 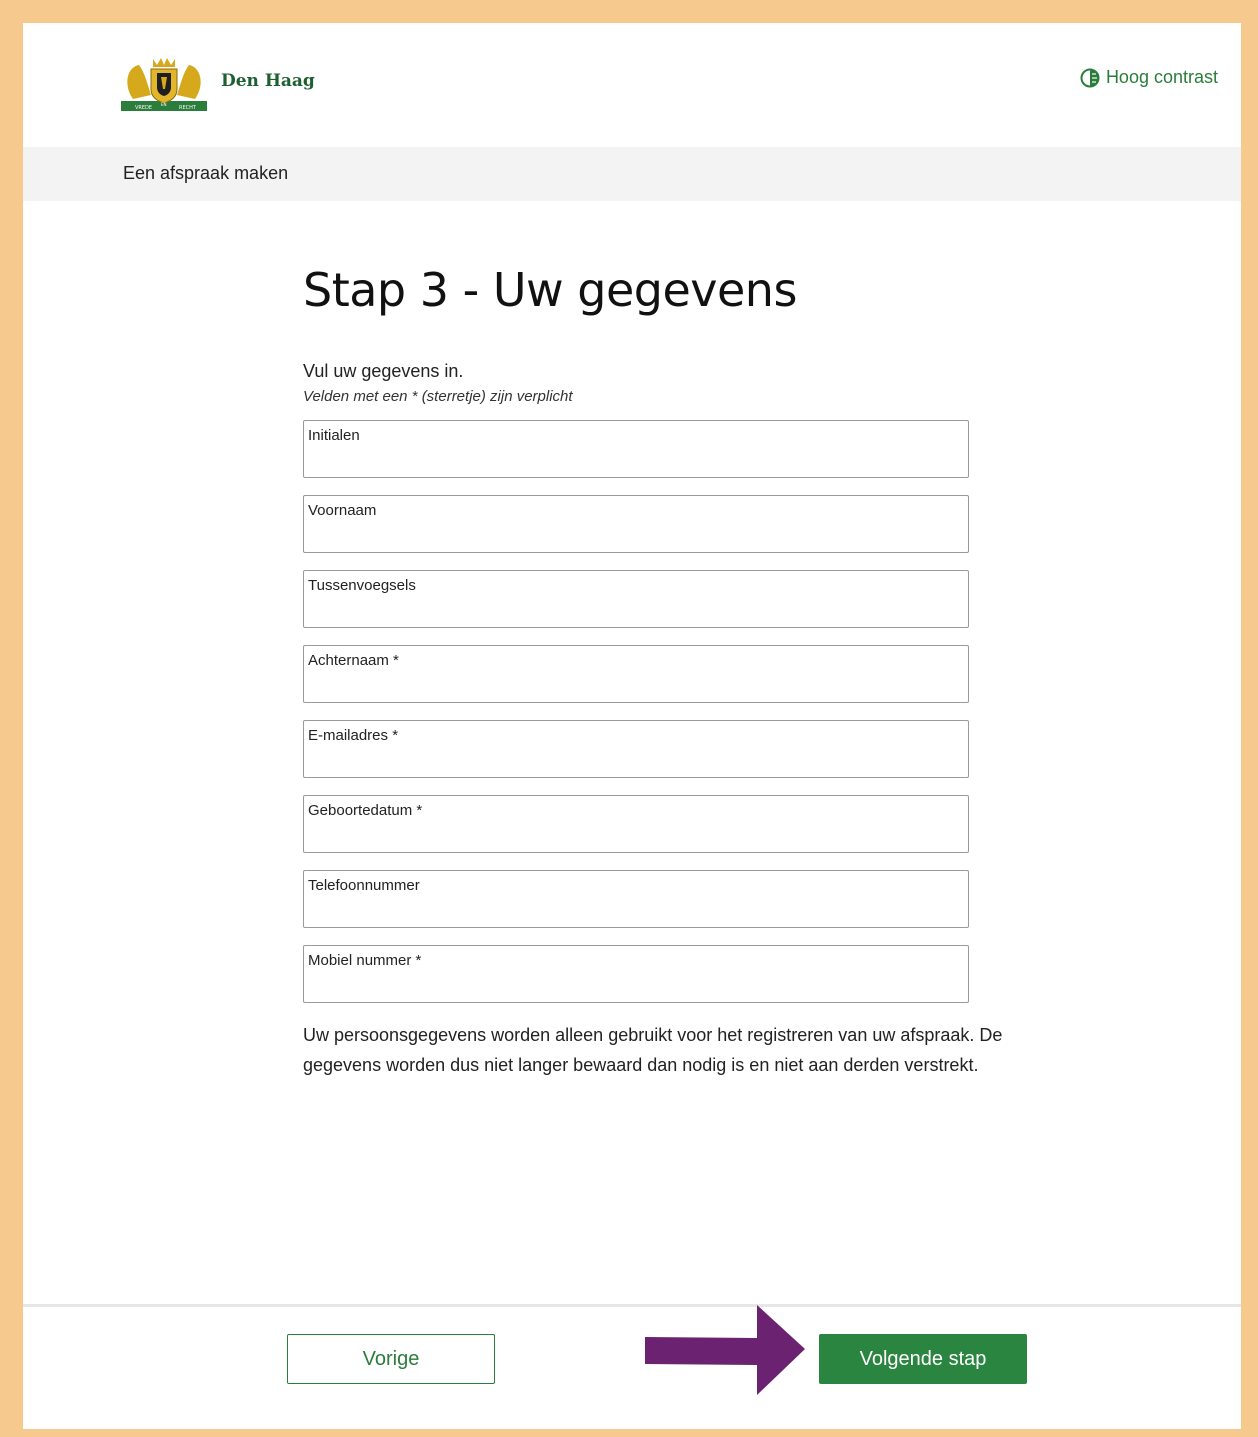 I want to click on first-name-label: Voornaam, so click(x=342, y=510).